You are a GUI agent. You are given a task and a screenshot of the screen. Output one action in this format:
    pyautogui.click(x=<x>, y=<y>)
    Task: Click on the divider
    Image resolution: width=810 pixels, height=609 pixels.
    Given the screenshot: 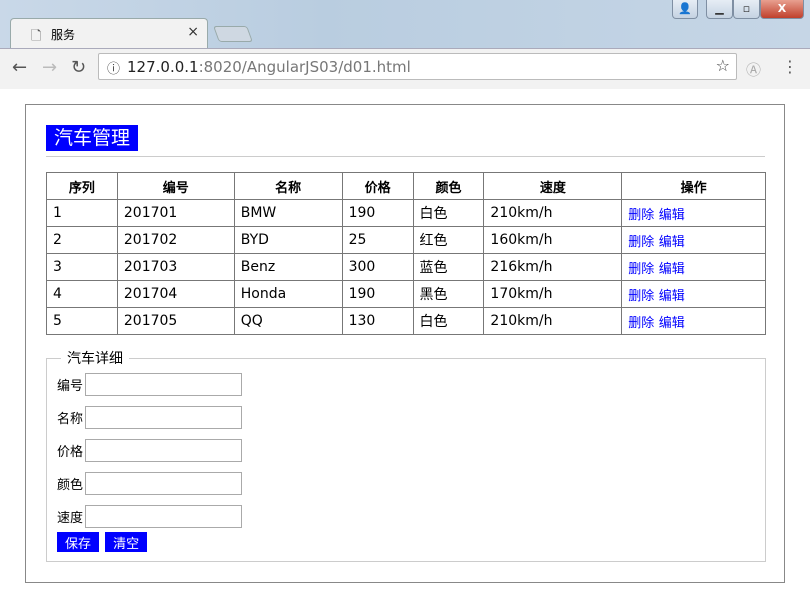 What is the action you would take?
    pyautogui.click(x=405, y=156)
    